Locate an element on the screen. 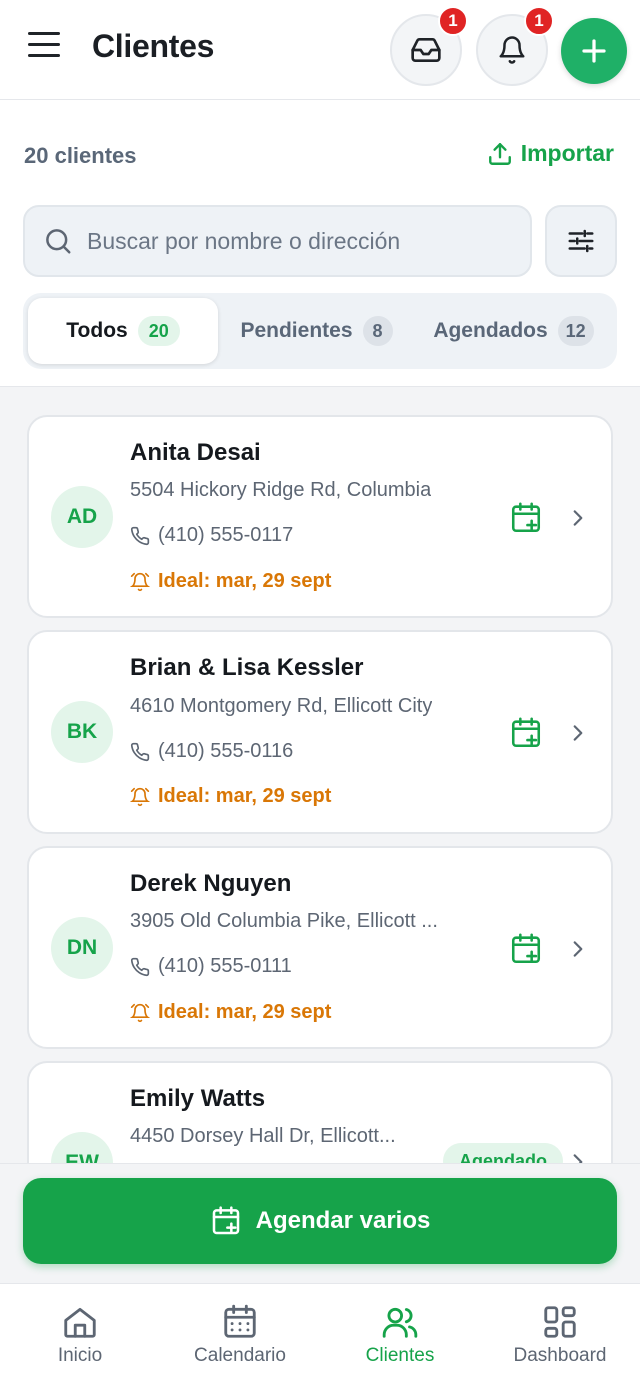 This screenshot has height=1385, width=640. filter-tabs: Todos 20 Pendientes 8 Agendados 12 is located at coordinates (320, 331).